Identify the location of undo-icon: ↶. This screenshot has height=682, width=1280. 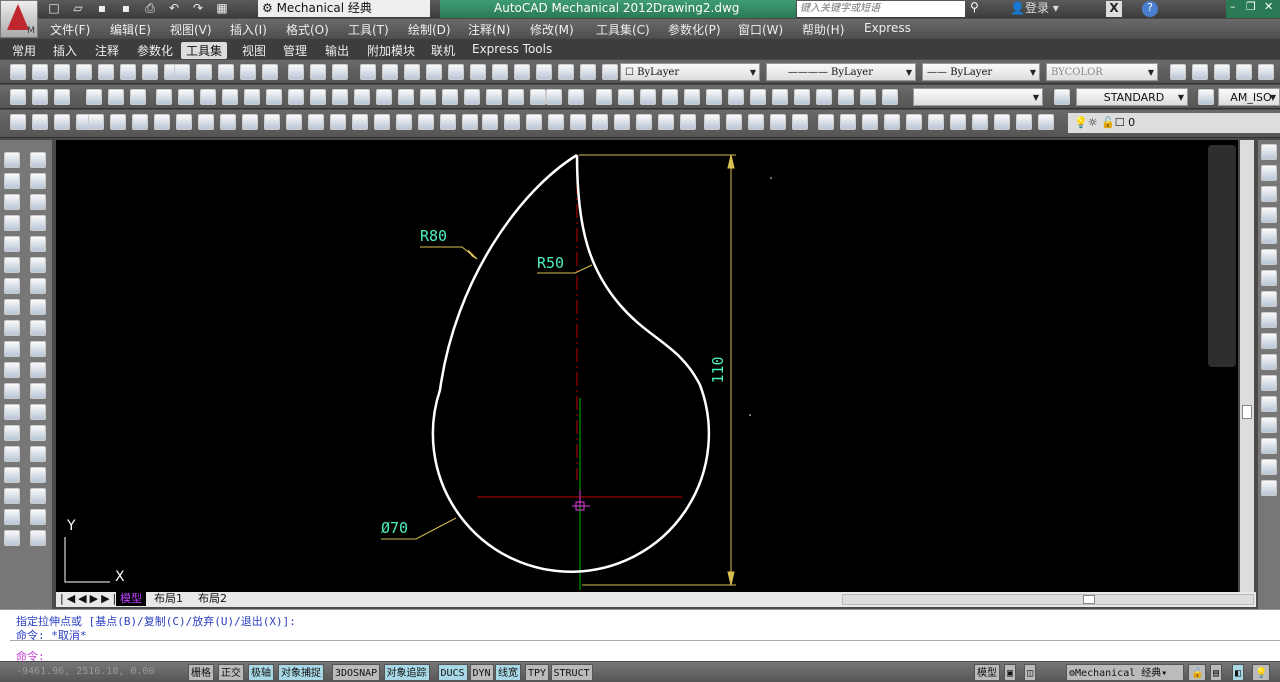
(174, 8).